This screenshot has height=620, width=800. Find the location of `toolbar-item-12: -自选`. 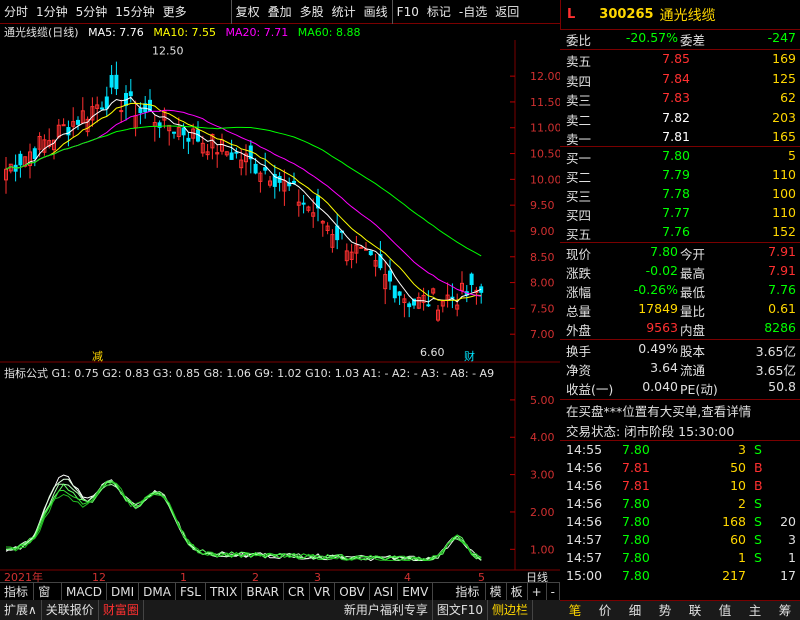

toolbar-item-12: -自选 is located at coordinates (473, 12).